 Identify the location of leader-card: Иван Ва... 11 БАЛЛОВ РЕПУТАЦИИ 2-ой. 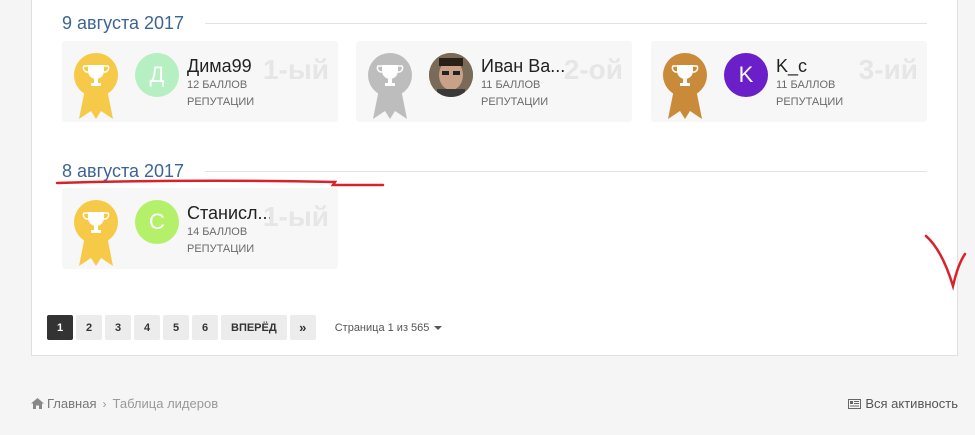
(494, 81).